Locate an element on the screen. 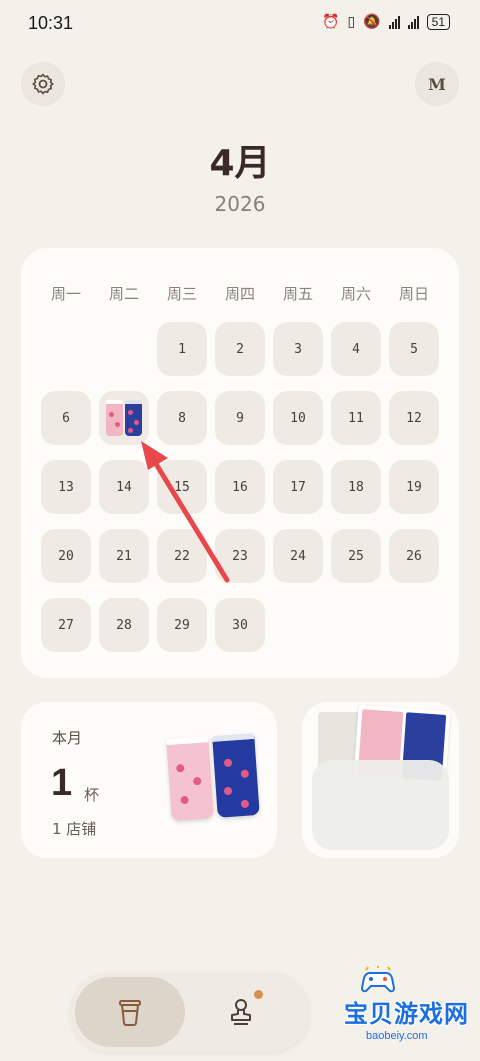  stats-unit: 杯 is located at coordinates (92, 795).